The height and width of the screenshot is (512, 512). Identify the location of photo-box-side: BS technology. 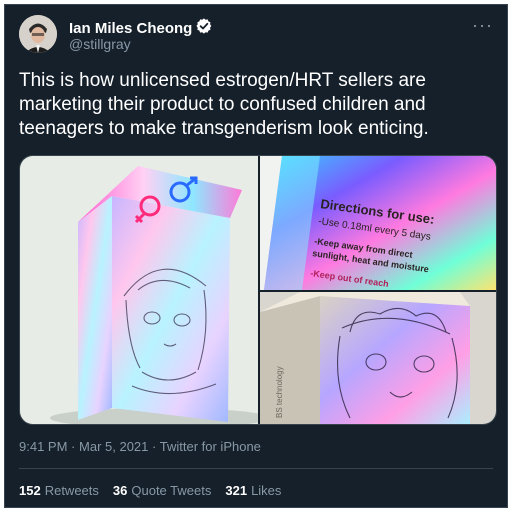
(378, 358).